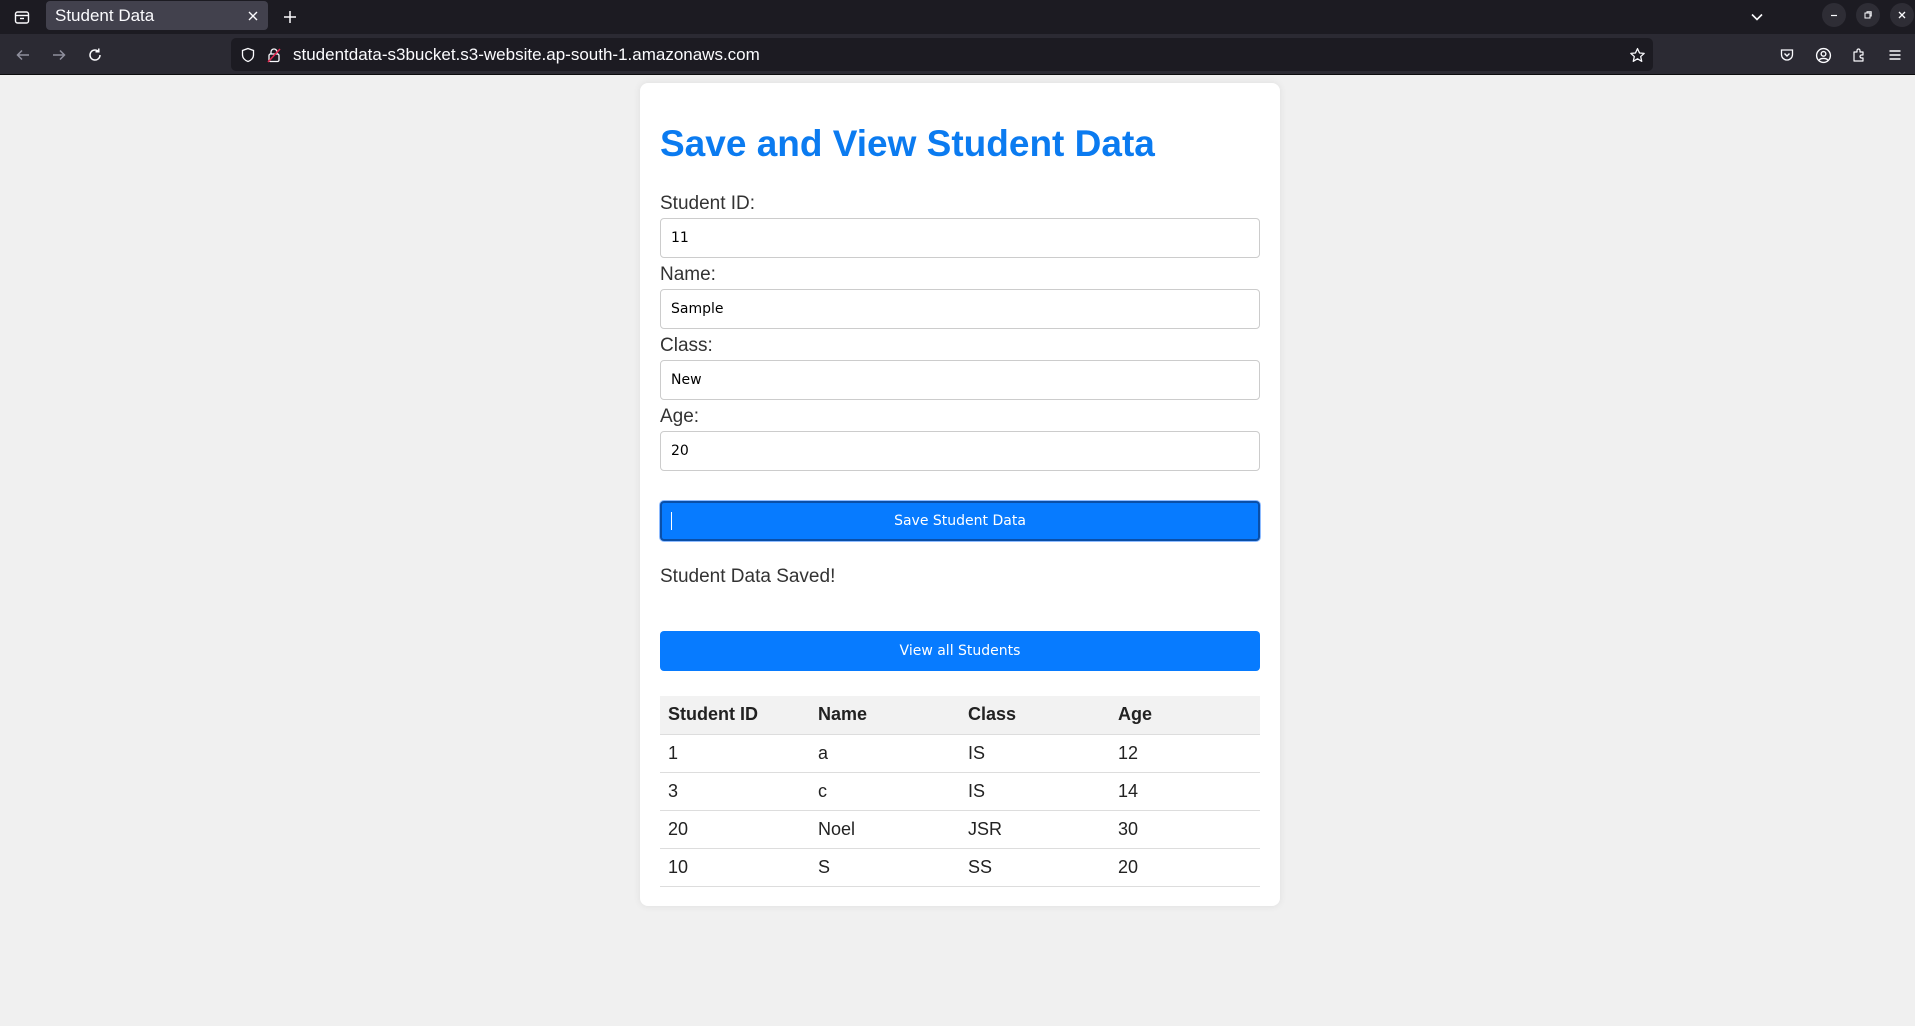 The width and height of the screenshot is (1915, 1026). Describe the element at coordinates (1902, 15) in the screenshot. I see `close-window-icon` at that location.